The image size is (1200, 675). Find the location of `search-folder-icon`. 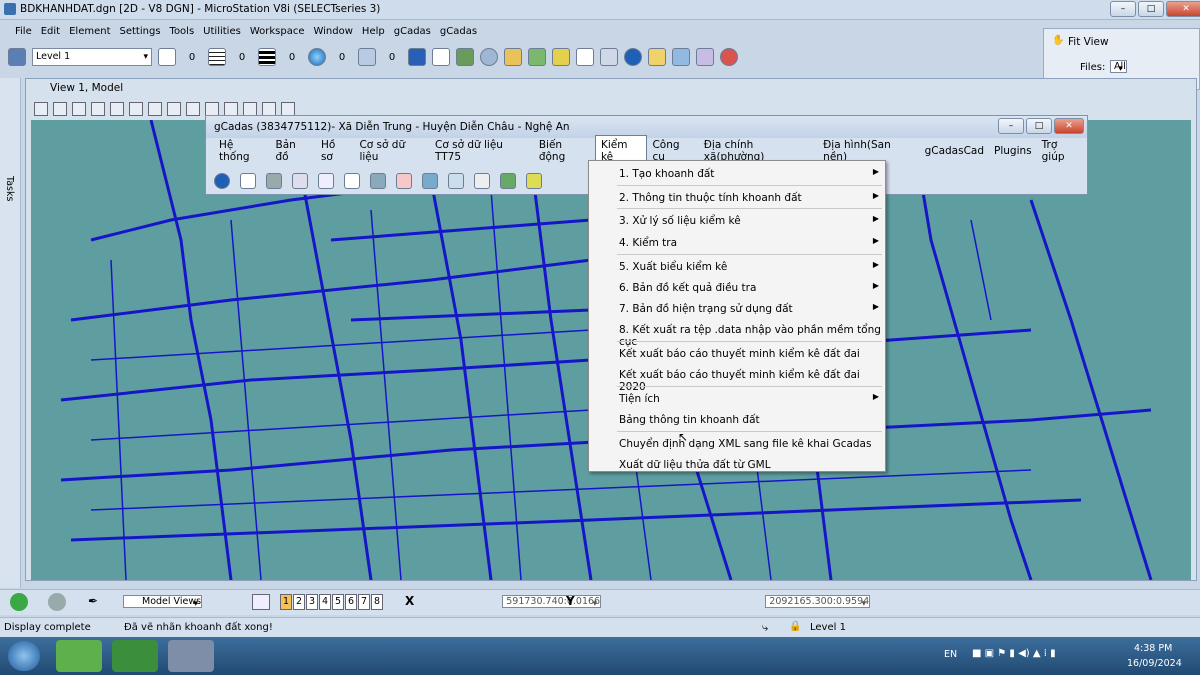

search-folder-icon is located at coordinates (657, 57).